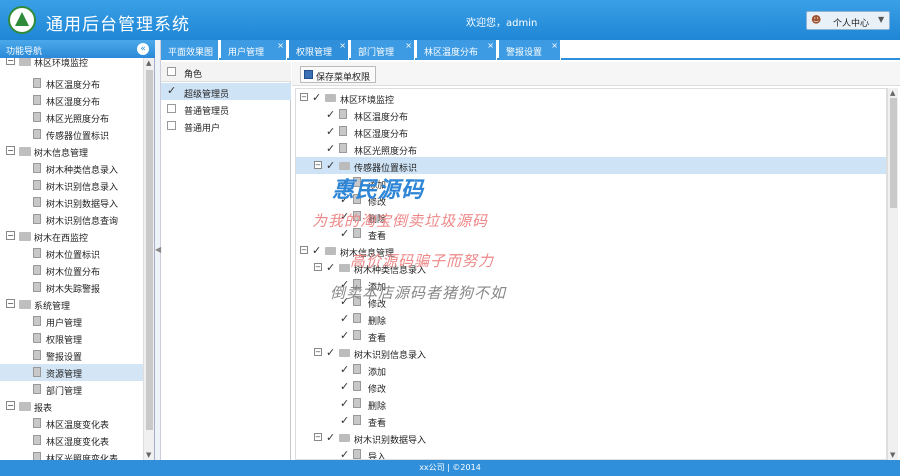 This screenshot has width=900, height=476. What do you see at coordinates (171, 90) in the screenshot?
I see `role-checkbox: ✓` at bounding box center [171, 90].